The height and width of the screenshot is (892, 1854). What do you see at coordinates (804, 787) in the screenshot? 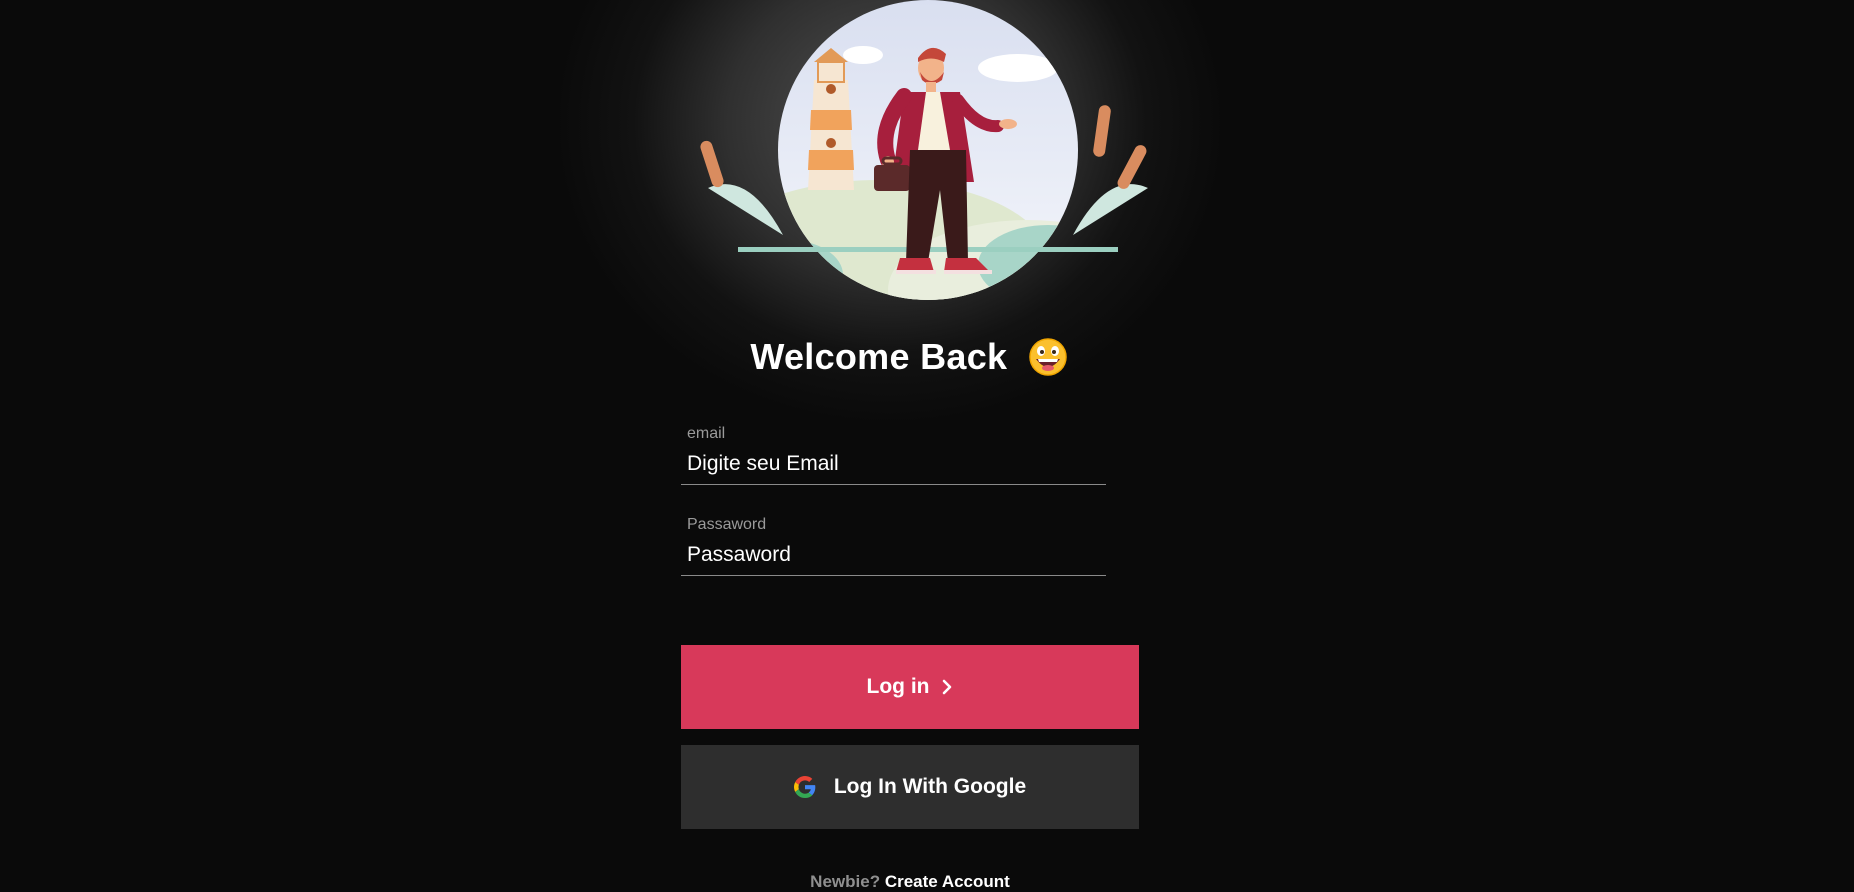
I see `google-icon` at bounding box center [804, 787].